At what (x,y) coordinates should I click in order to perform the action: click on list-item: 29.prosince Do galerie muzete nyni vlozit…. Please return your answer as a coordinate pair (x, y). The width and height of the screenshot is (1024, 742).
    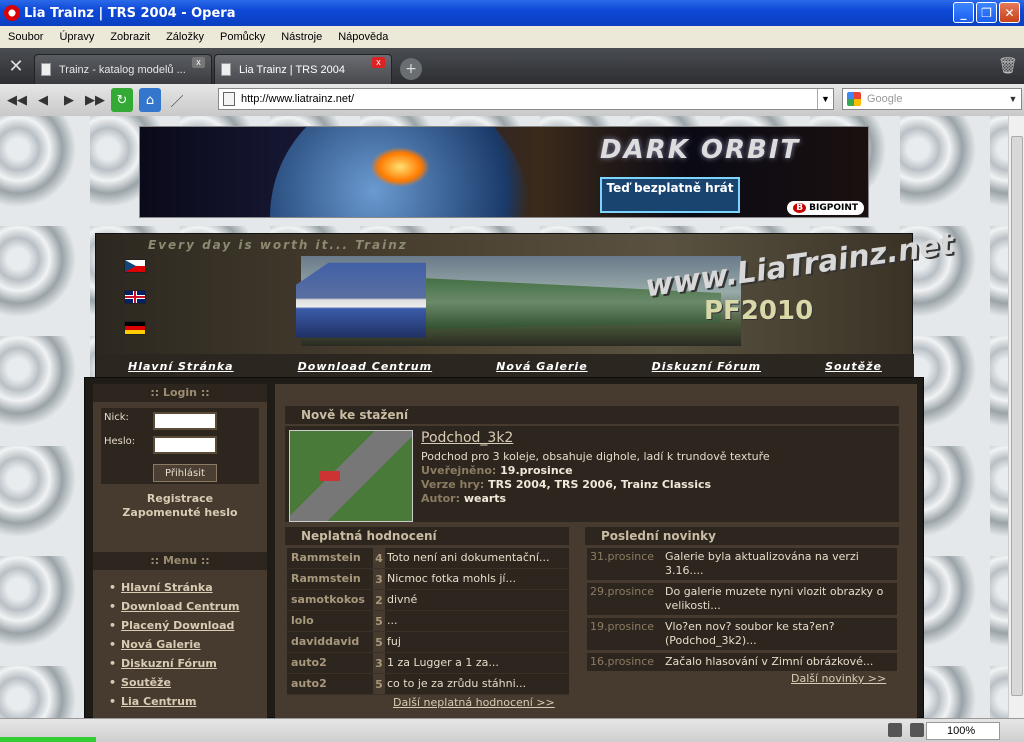
    Looking at the image, I should click on (742, 599).